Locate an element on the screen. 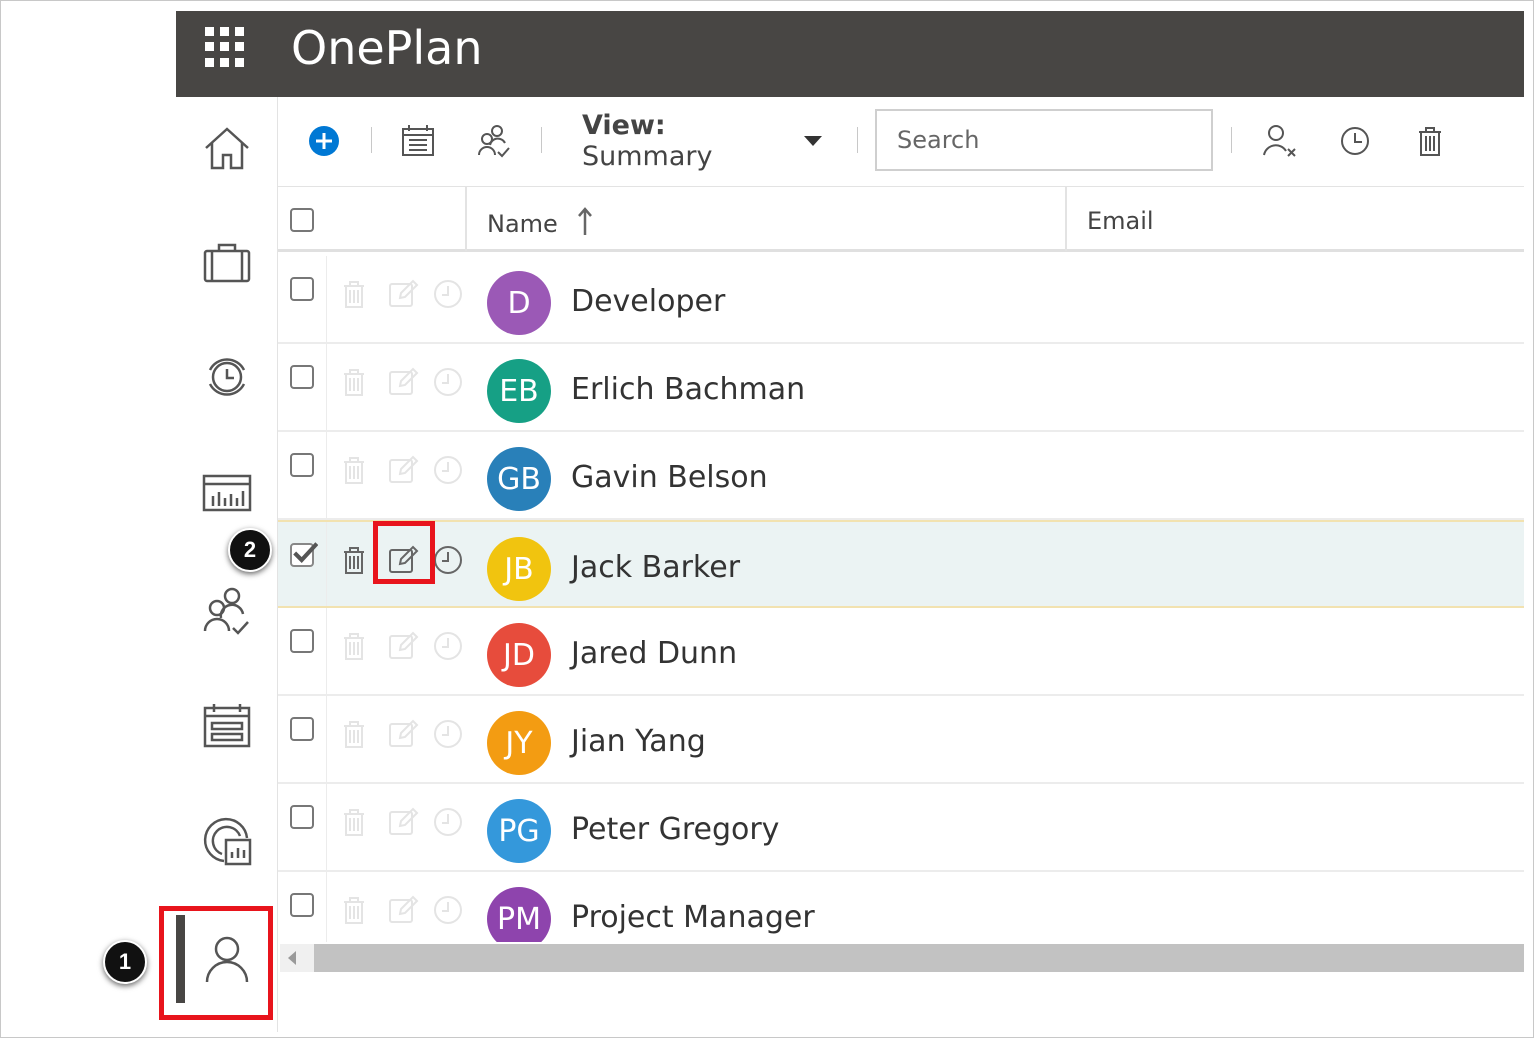 The height and width of the screenshot is (1040, 1536). user-name: Gavin Belson is located at coordinates (669, 477).